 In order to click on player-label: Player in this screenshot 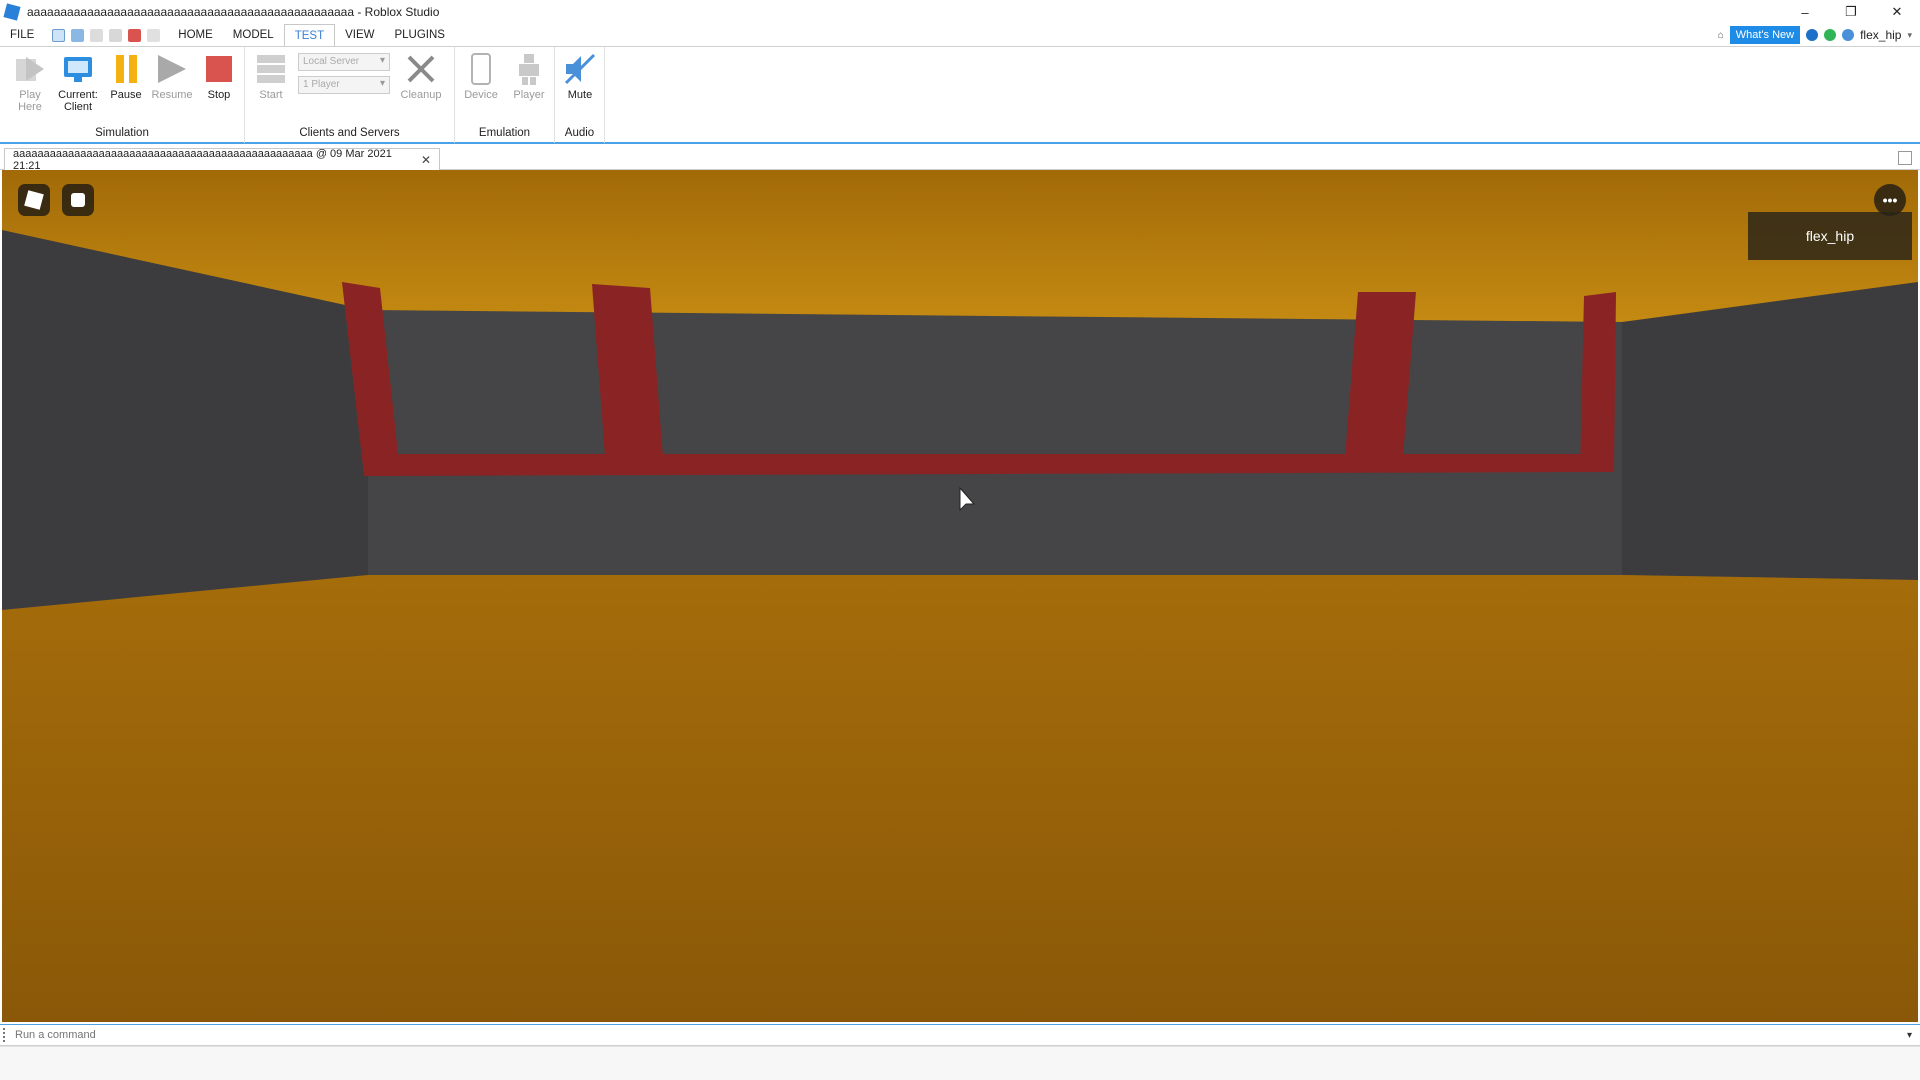, I will do `click(529, 95)`.